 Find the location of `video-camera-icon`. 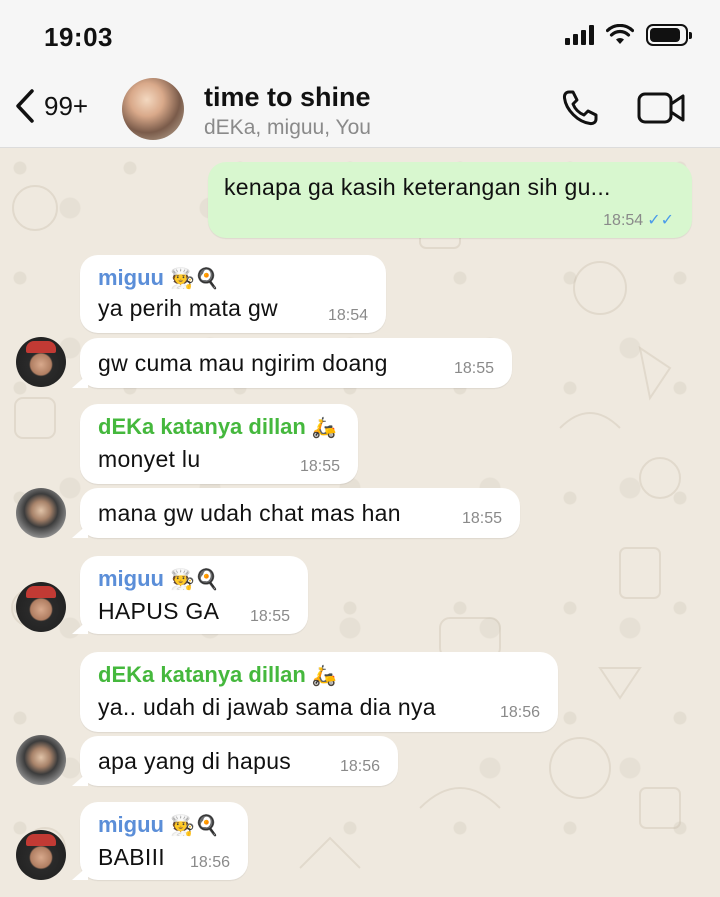

video-camera-icon is located at coordinates (661, 108).